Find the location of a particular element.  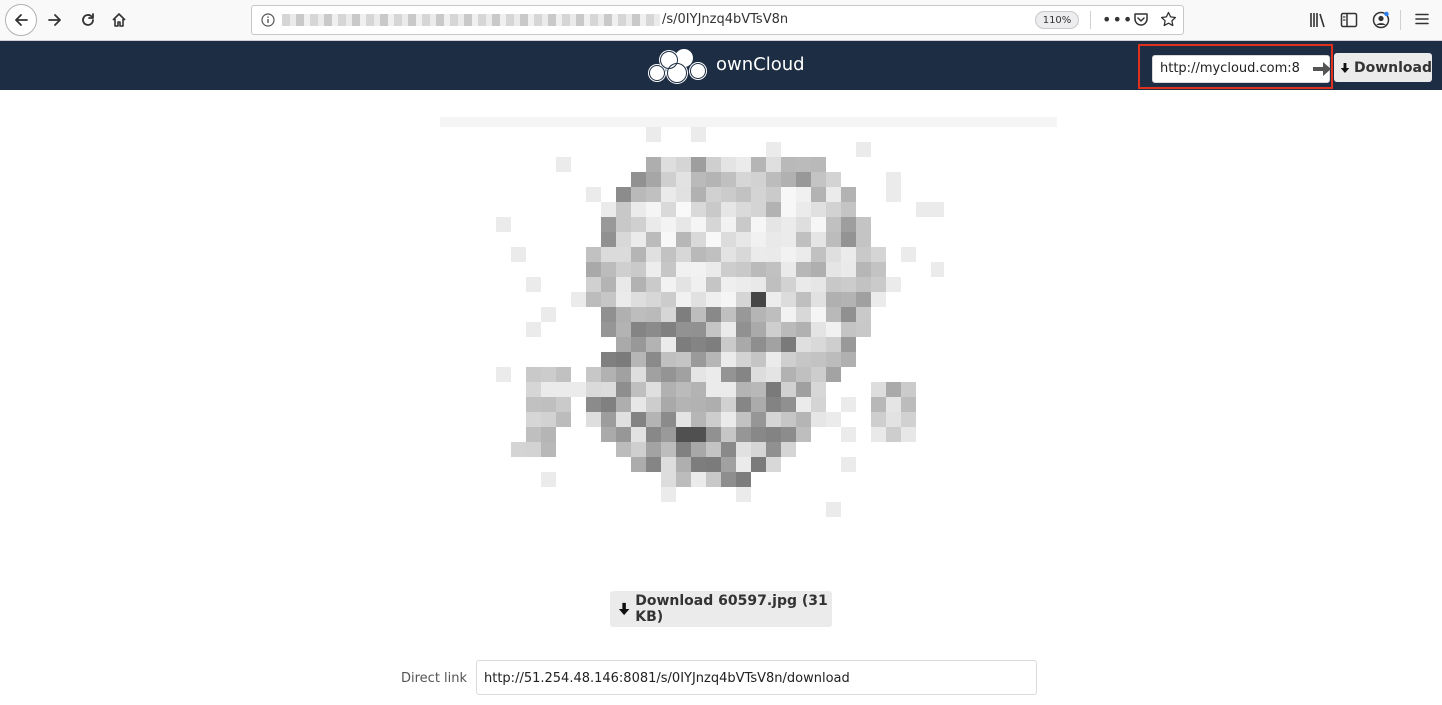

home-button is located at coordinates (119, 20).